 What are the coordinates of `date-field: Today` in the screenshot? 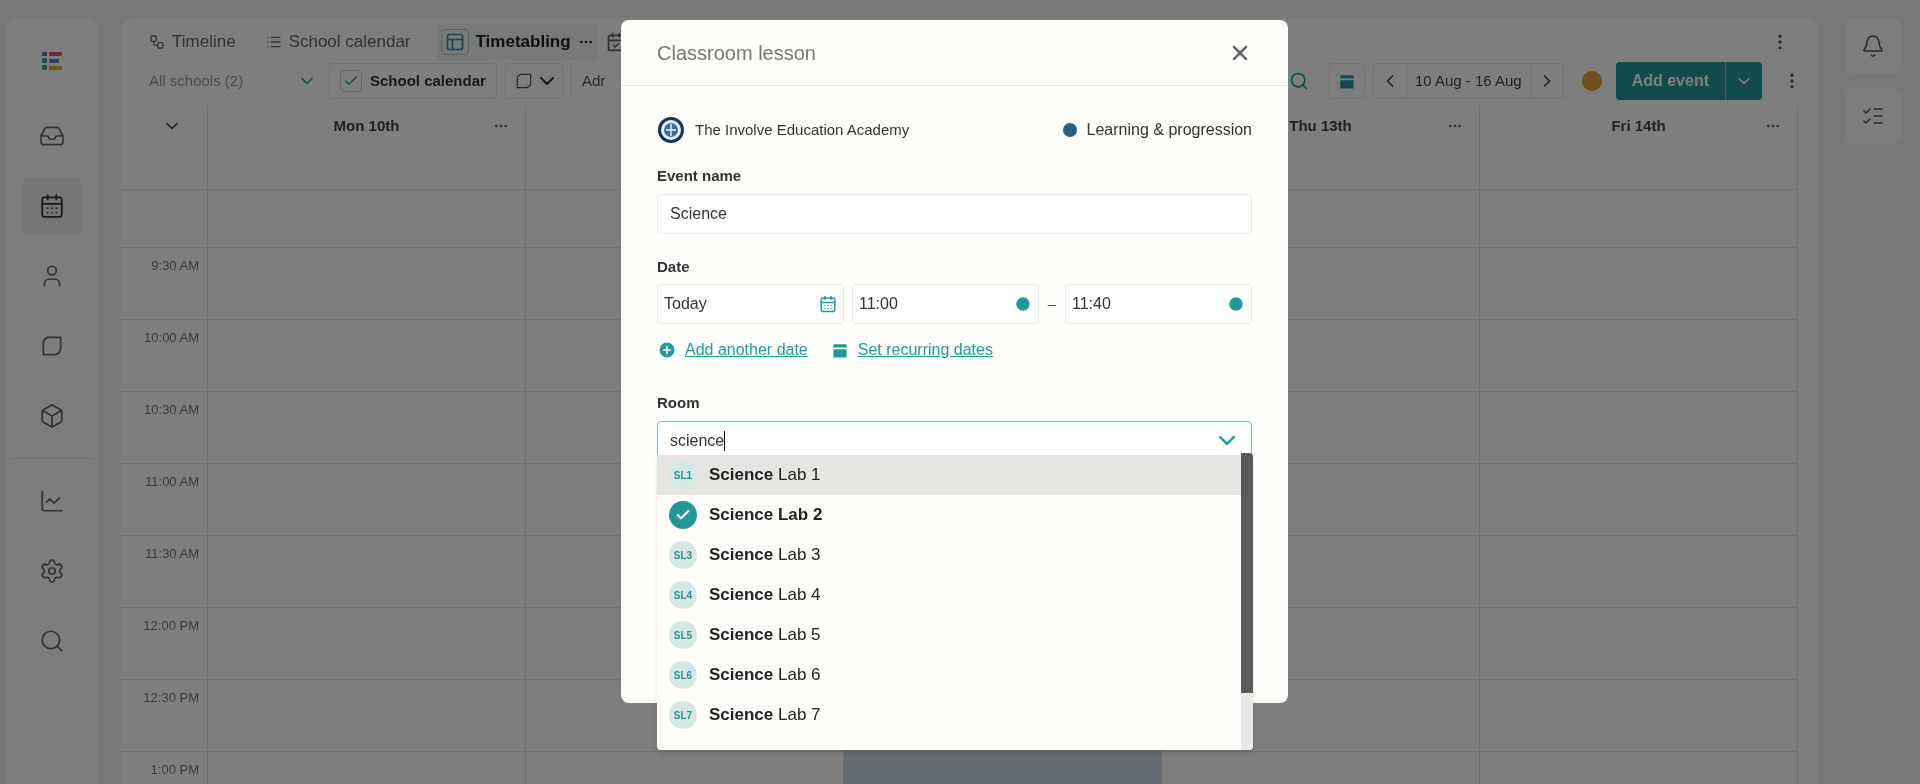 It's located at (750, 304).